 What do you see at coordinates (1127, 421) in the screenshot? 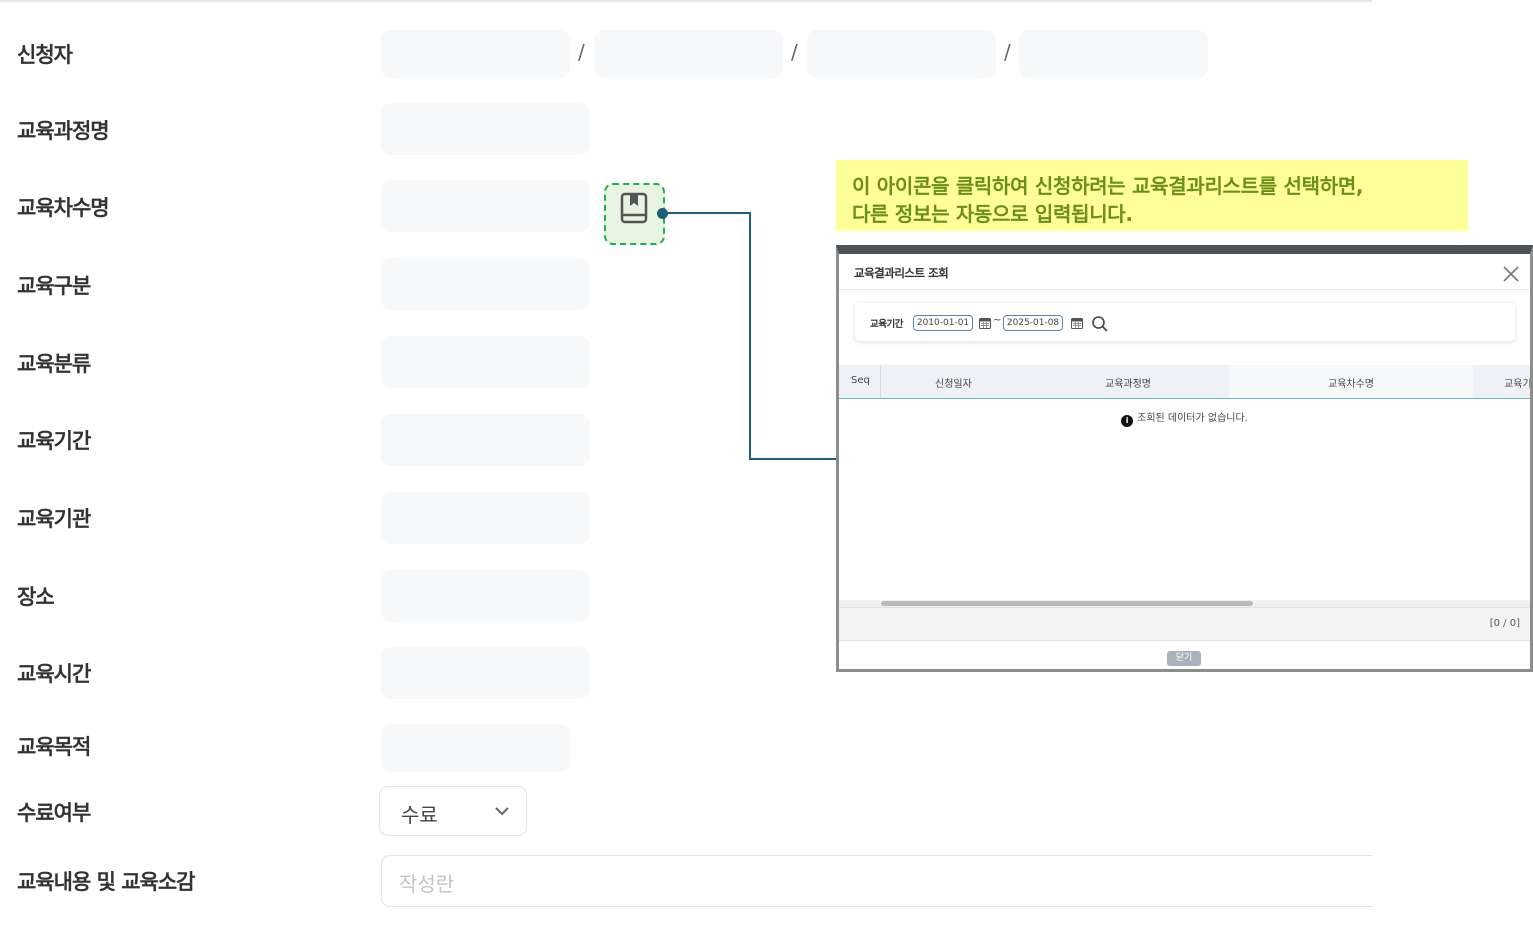
I see `info-icon: i` at bounding box center [1127, 421].